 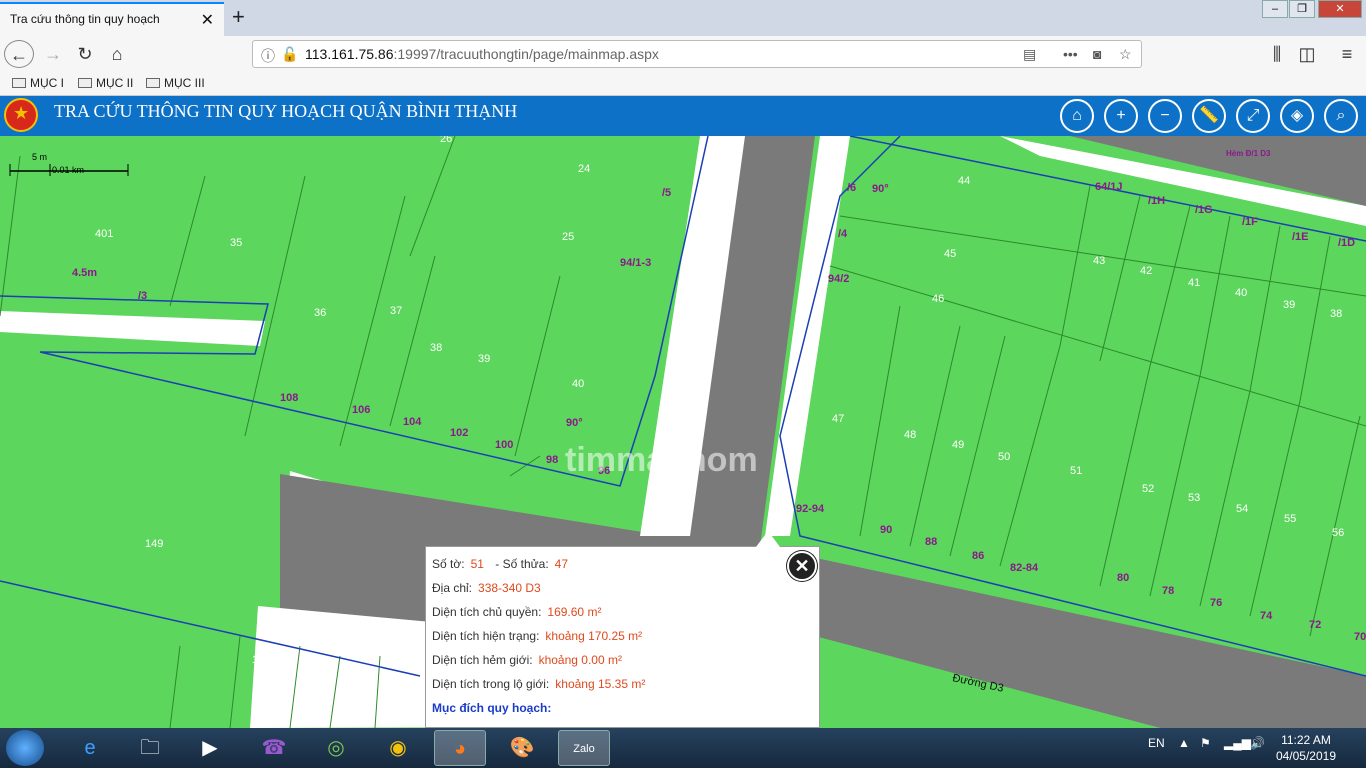 What do you see at coordinates (1315, 625) in the screenshot?
I see `svg-text: 72` at bounding box center [1315, 625].